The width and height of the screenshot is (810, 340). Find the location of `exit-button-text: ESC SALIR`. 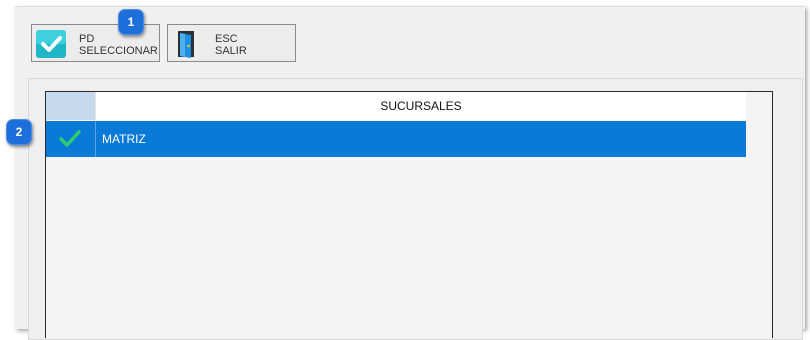

exit-button-text: ESC SALIR is located at coordinates (231, 45).